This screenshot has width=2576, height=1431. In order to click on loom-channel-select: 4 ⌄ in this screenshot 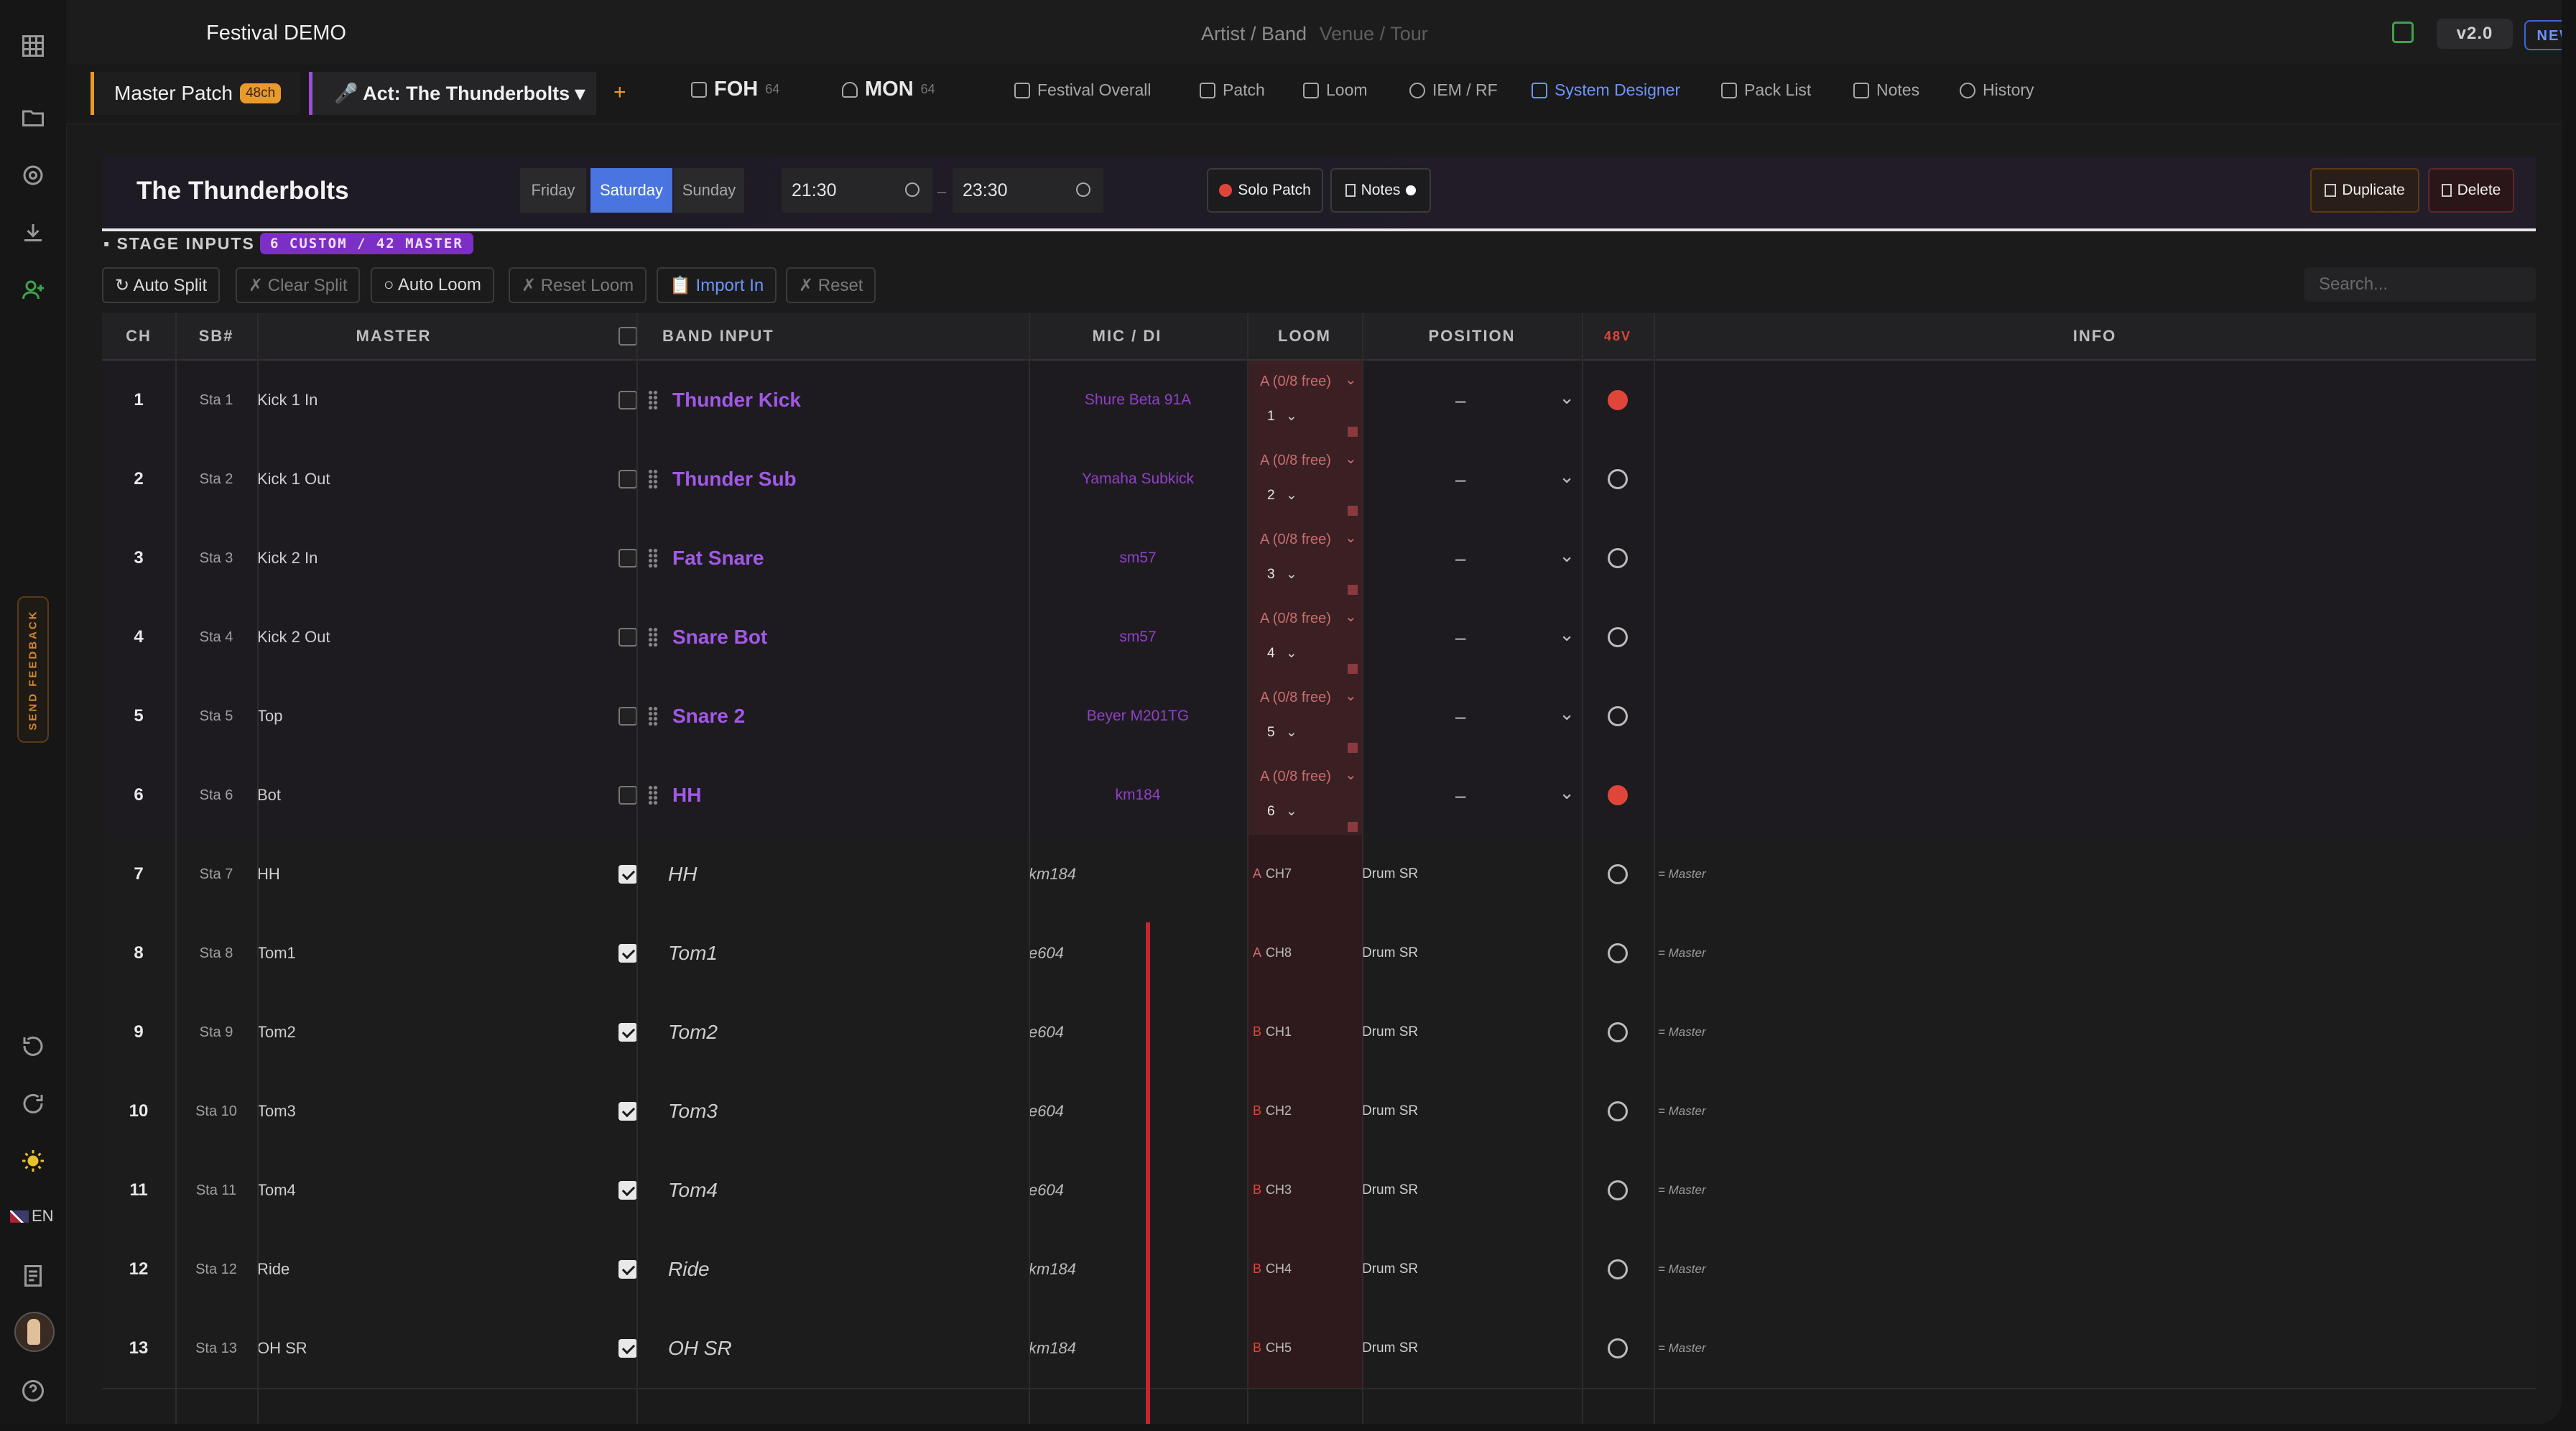, I will do `click(1282, 653)`.